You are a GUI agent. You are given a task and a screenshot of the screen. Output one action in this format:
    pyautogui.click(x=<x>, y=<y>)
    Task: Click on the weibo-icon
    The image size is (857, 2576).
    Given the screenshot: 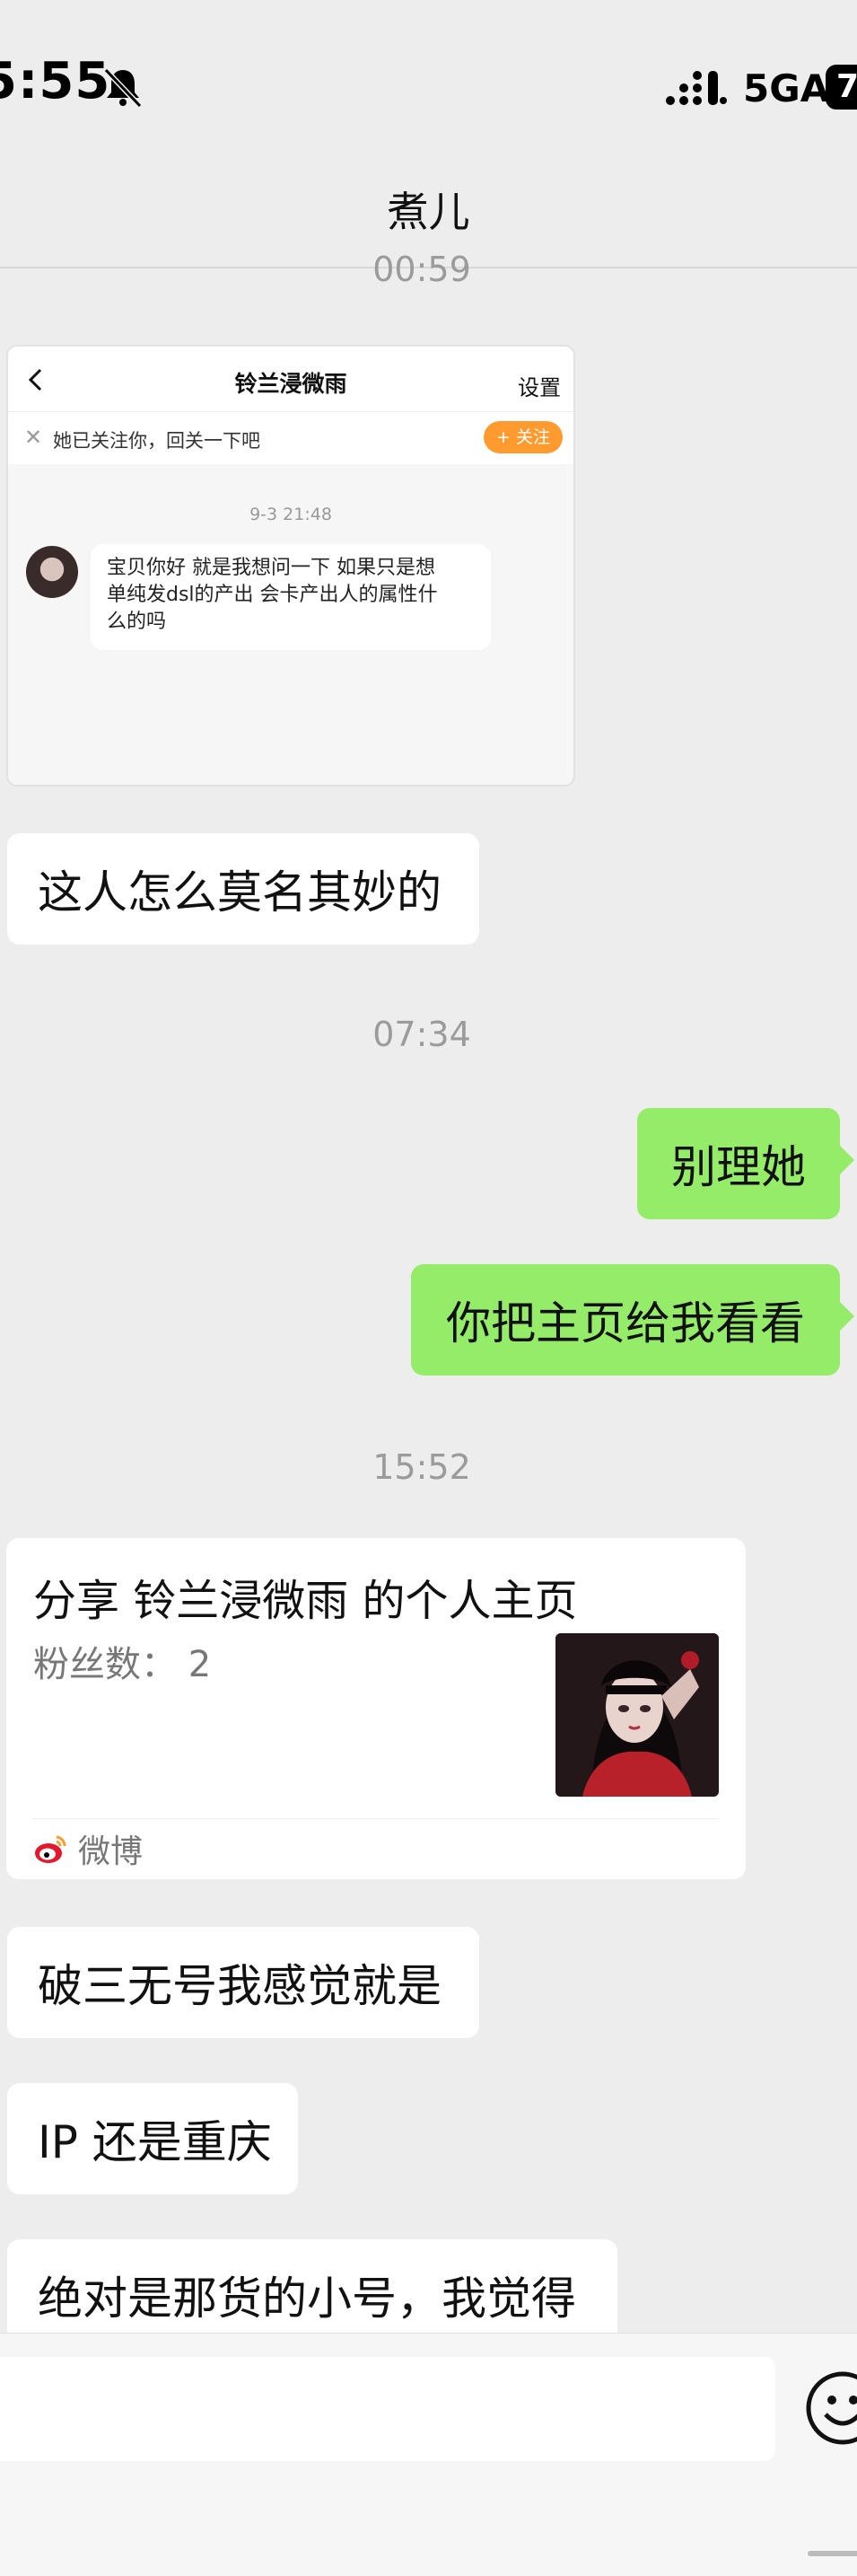 What is the action you would take?
    pyautogui.click(x=50, y=1849)
    